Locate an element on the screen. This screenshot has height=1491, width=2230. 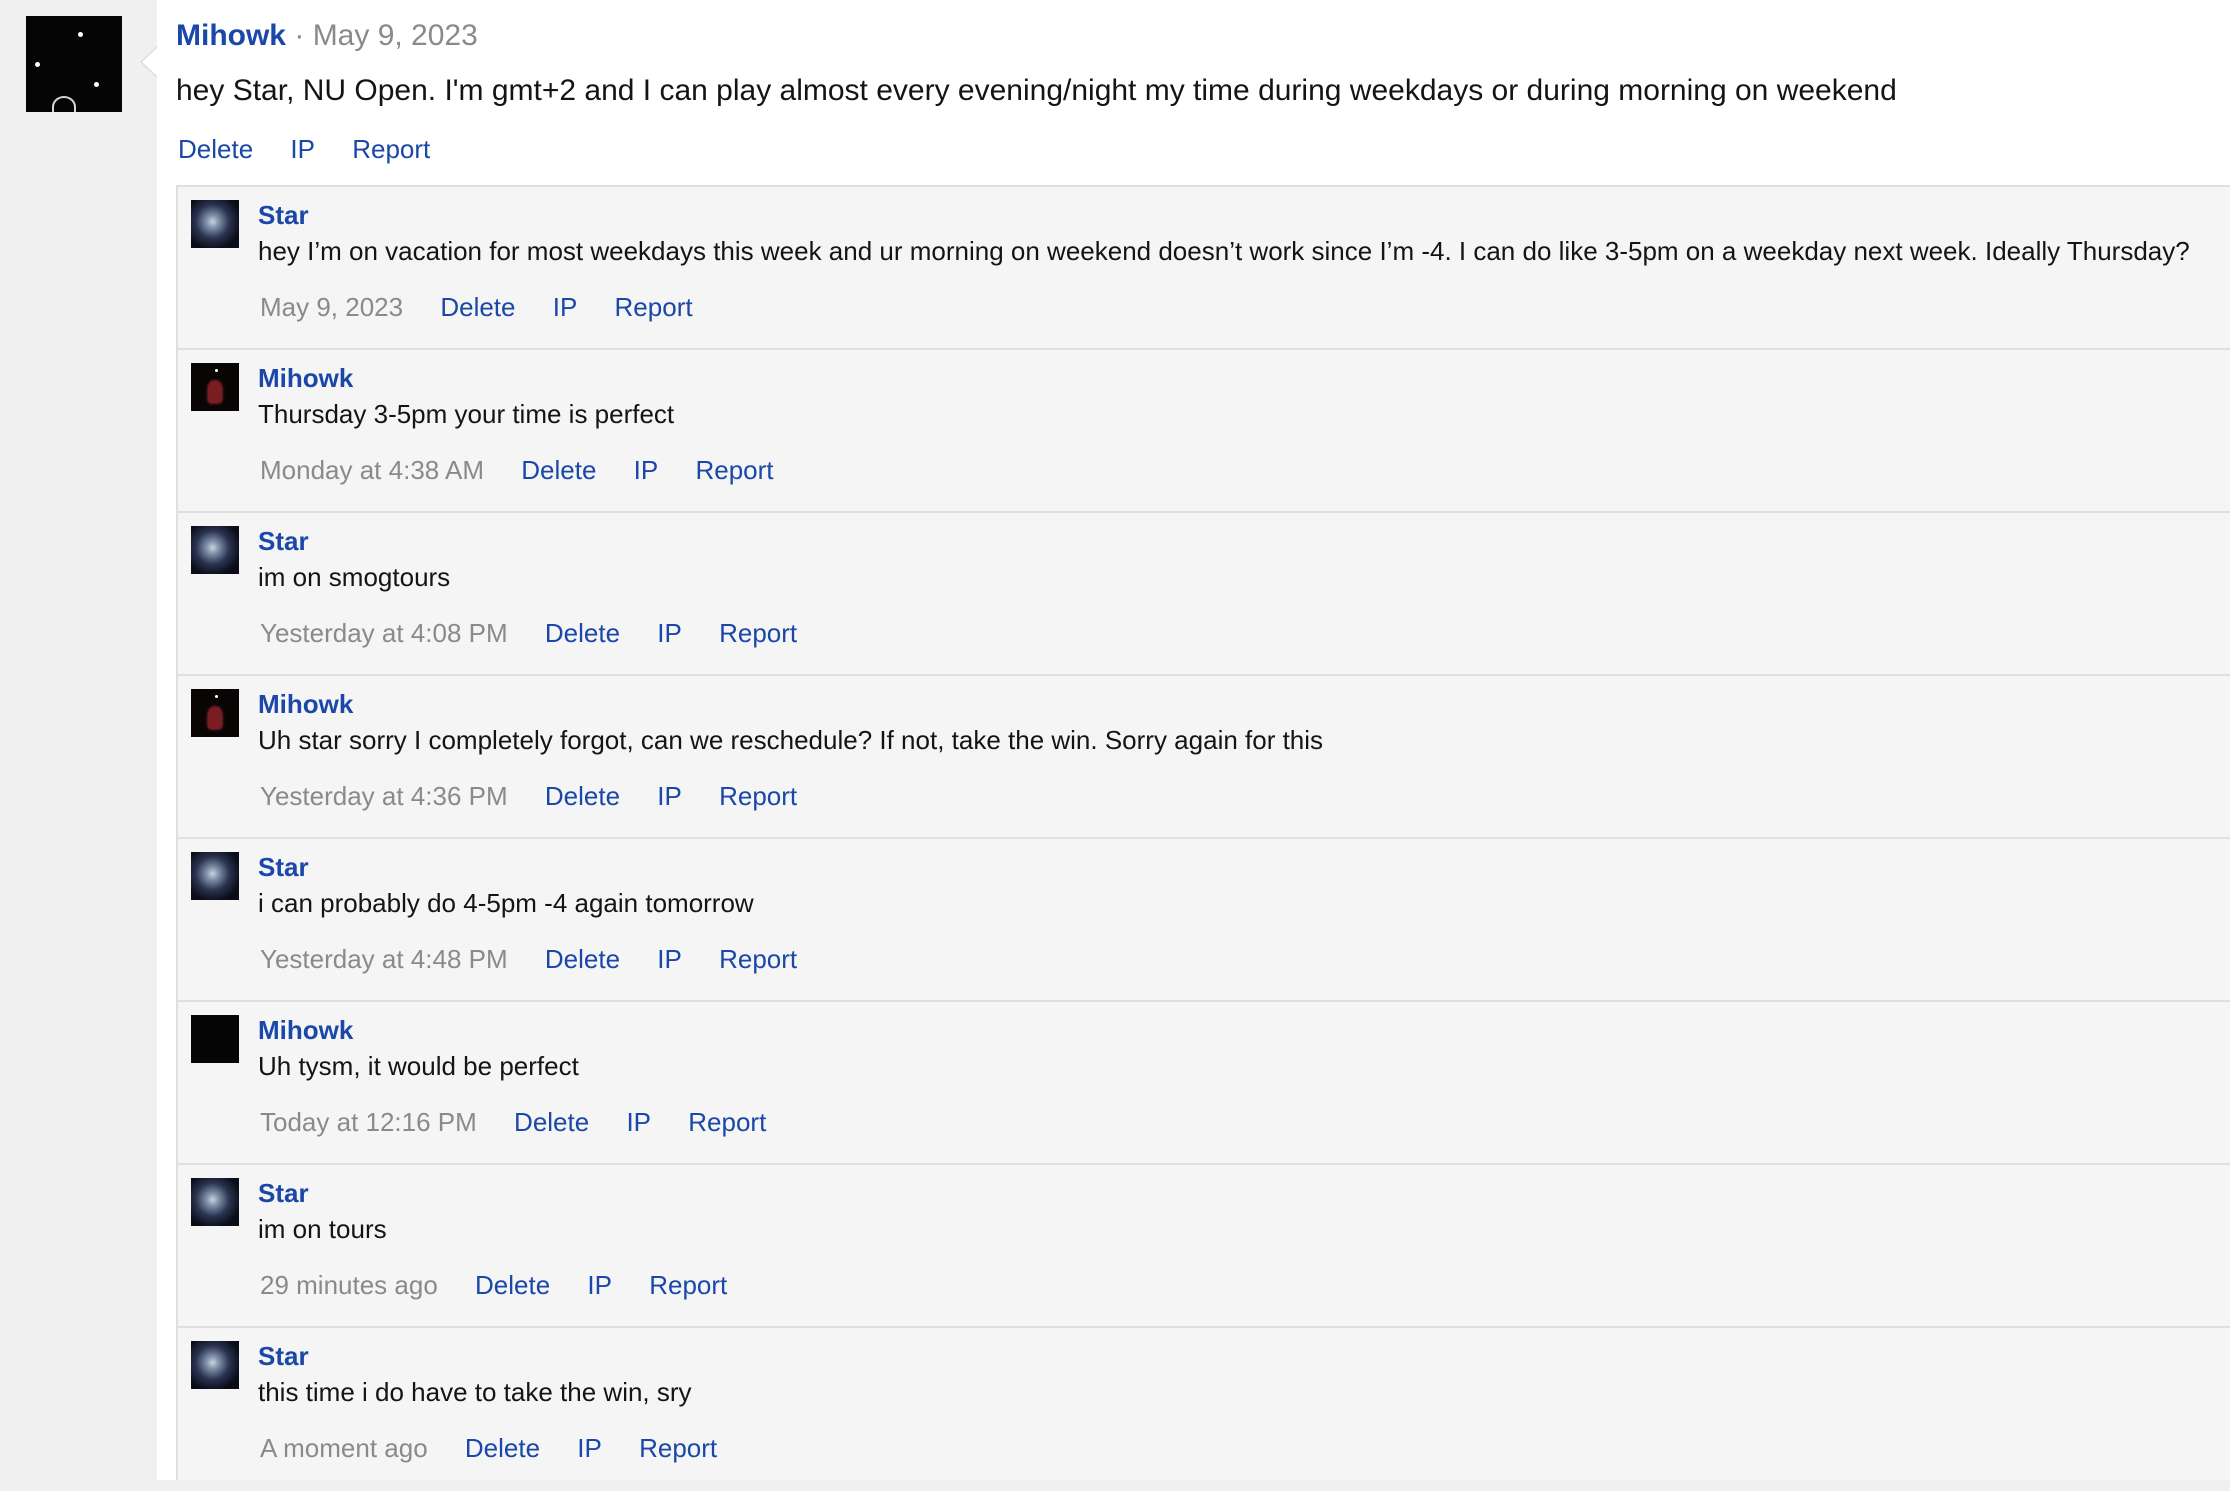
comment-text: this time i do have to take the win, sry is located at coordinates (475, 1392).